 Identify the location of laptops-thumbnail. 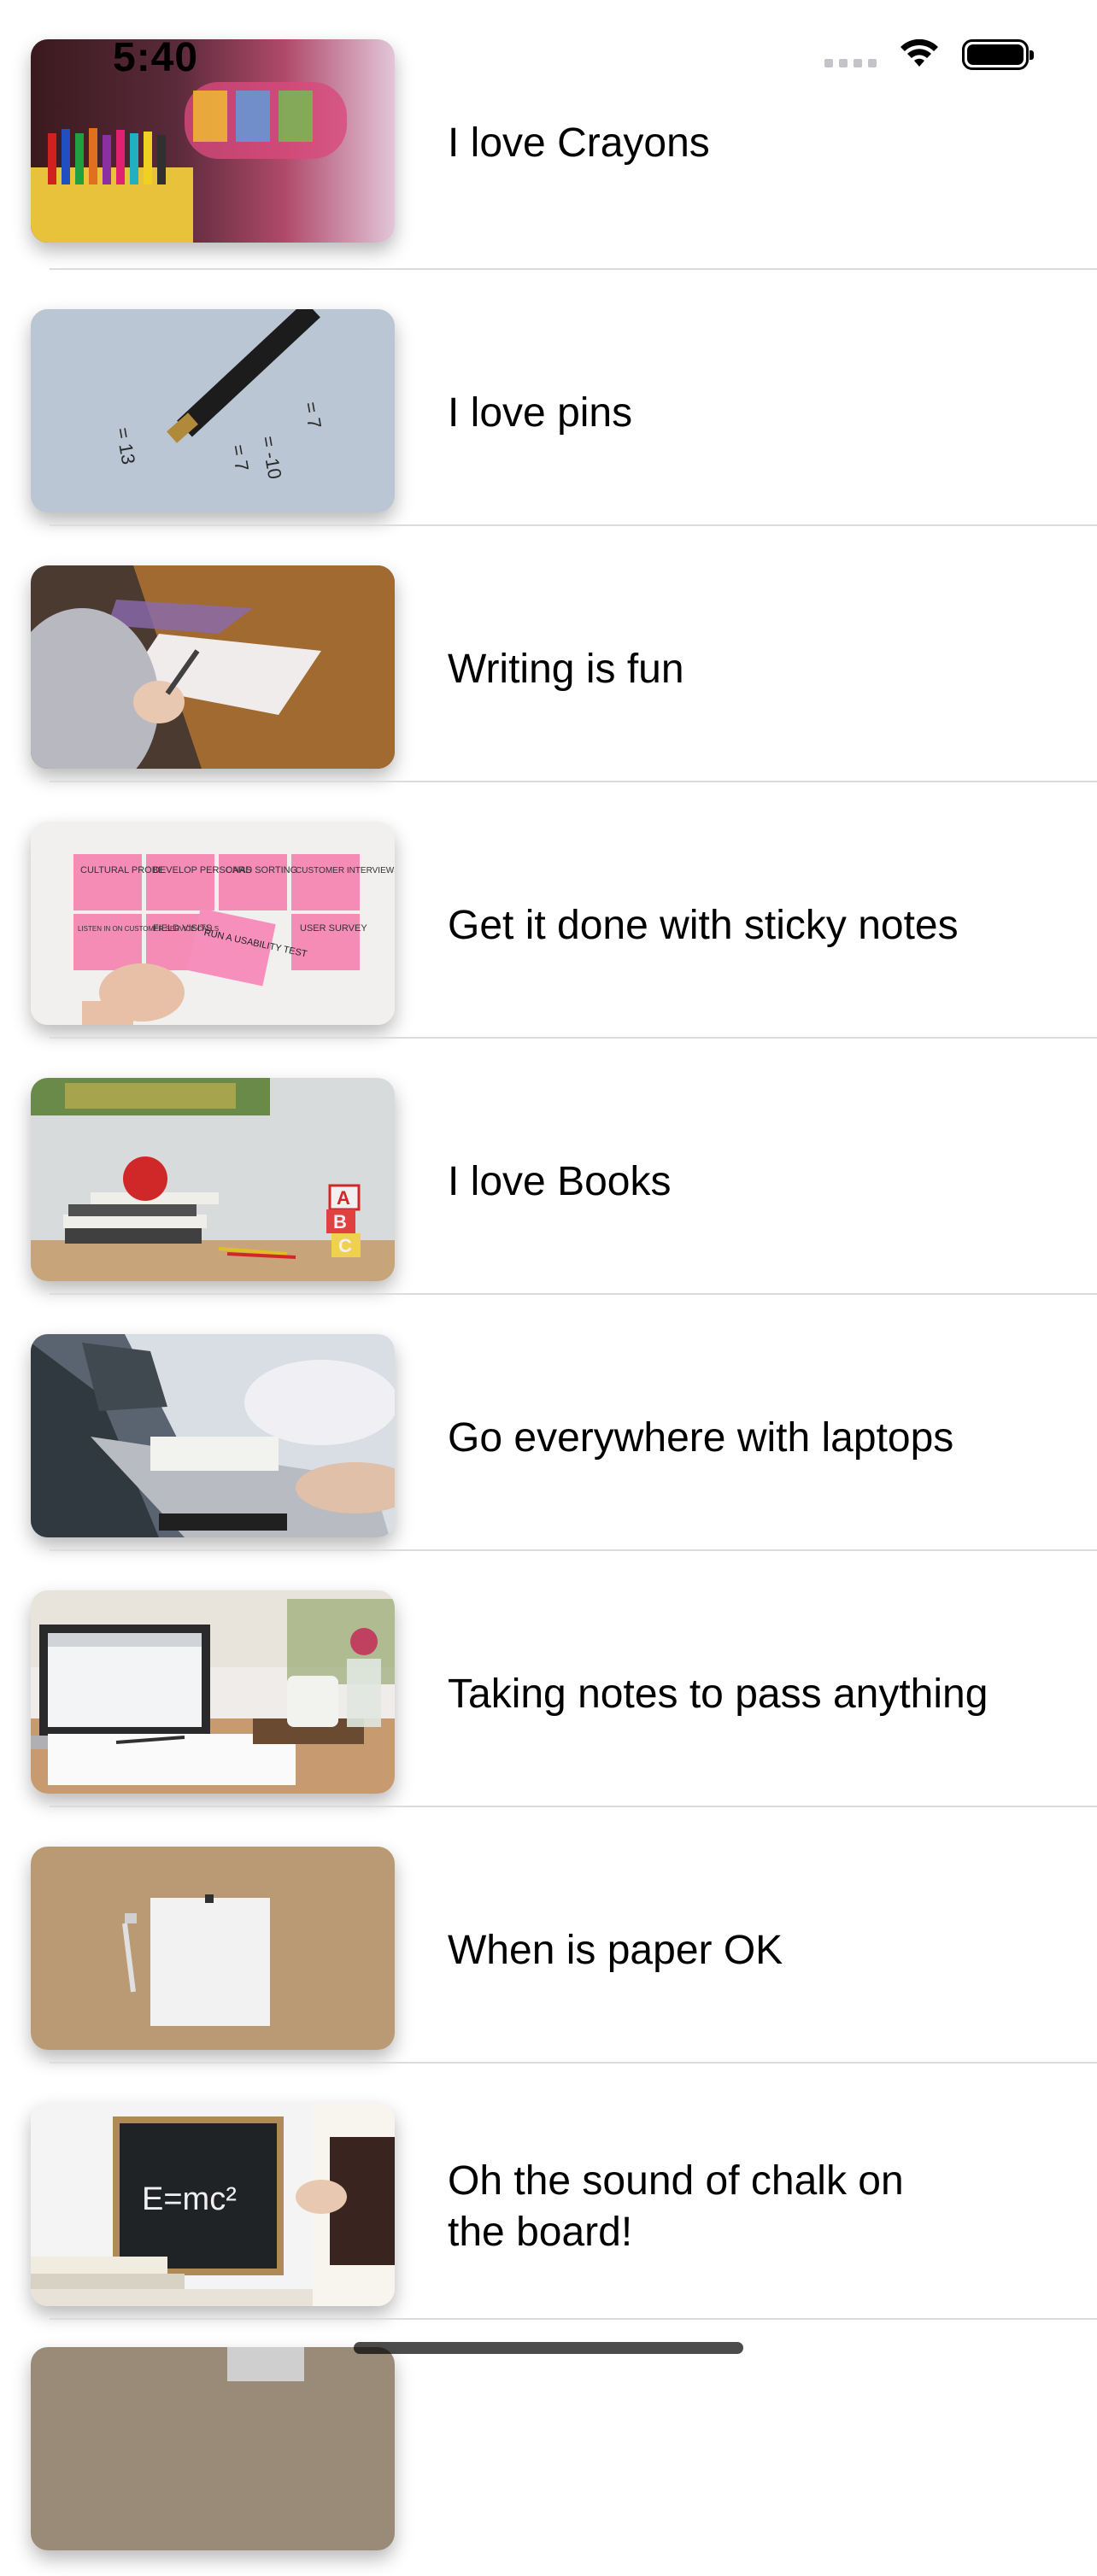
(213, 1435).